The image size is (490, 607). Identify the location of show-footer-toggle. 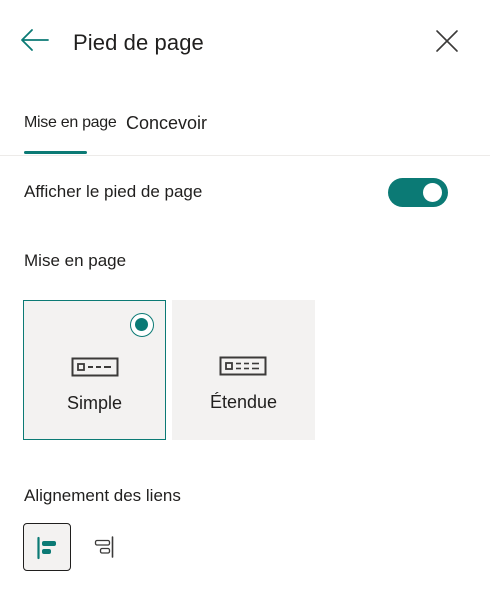
(418, 192).